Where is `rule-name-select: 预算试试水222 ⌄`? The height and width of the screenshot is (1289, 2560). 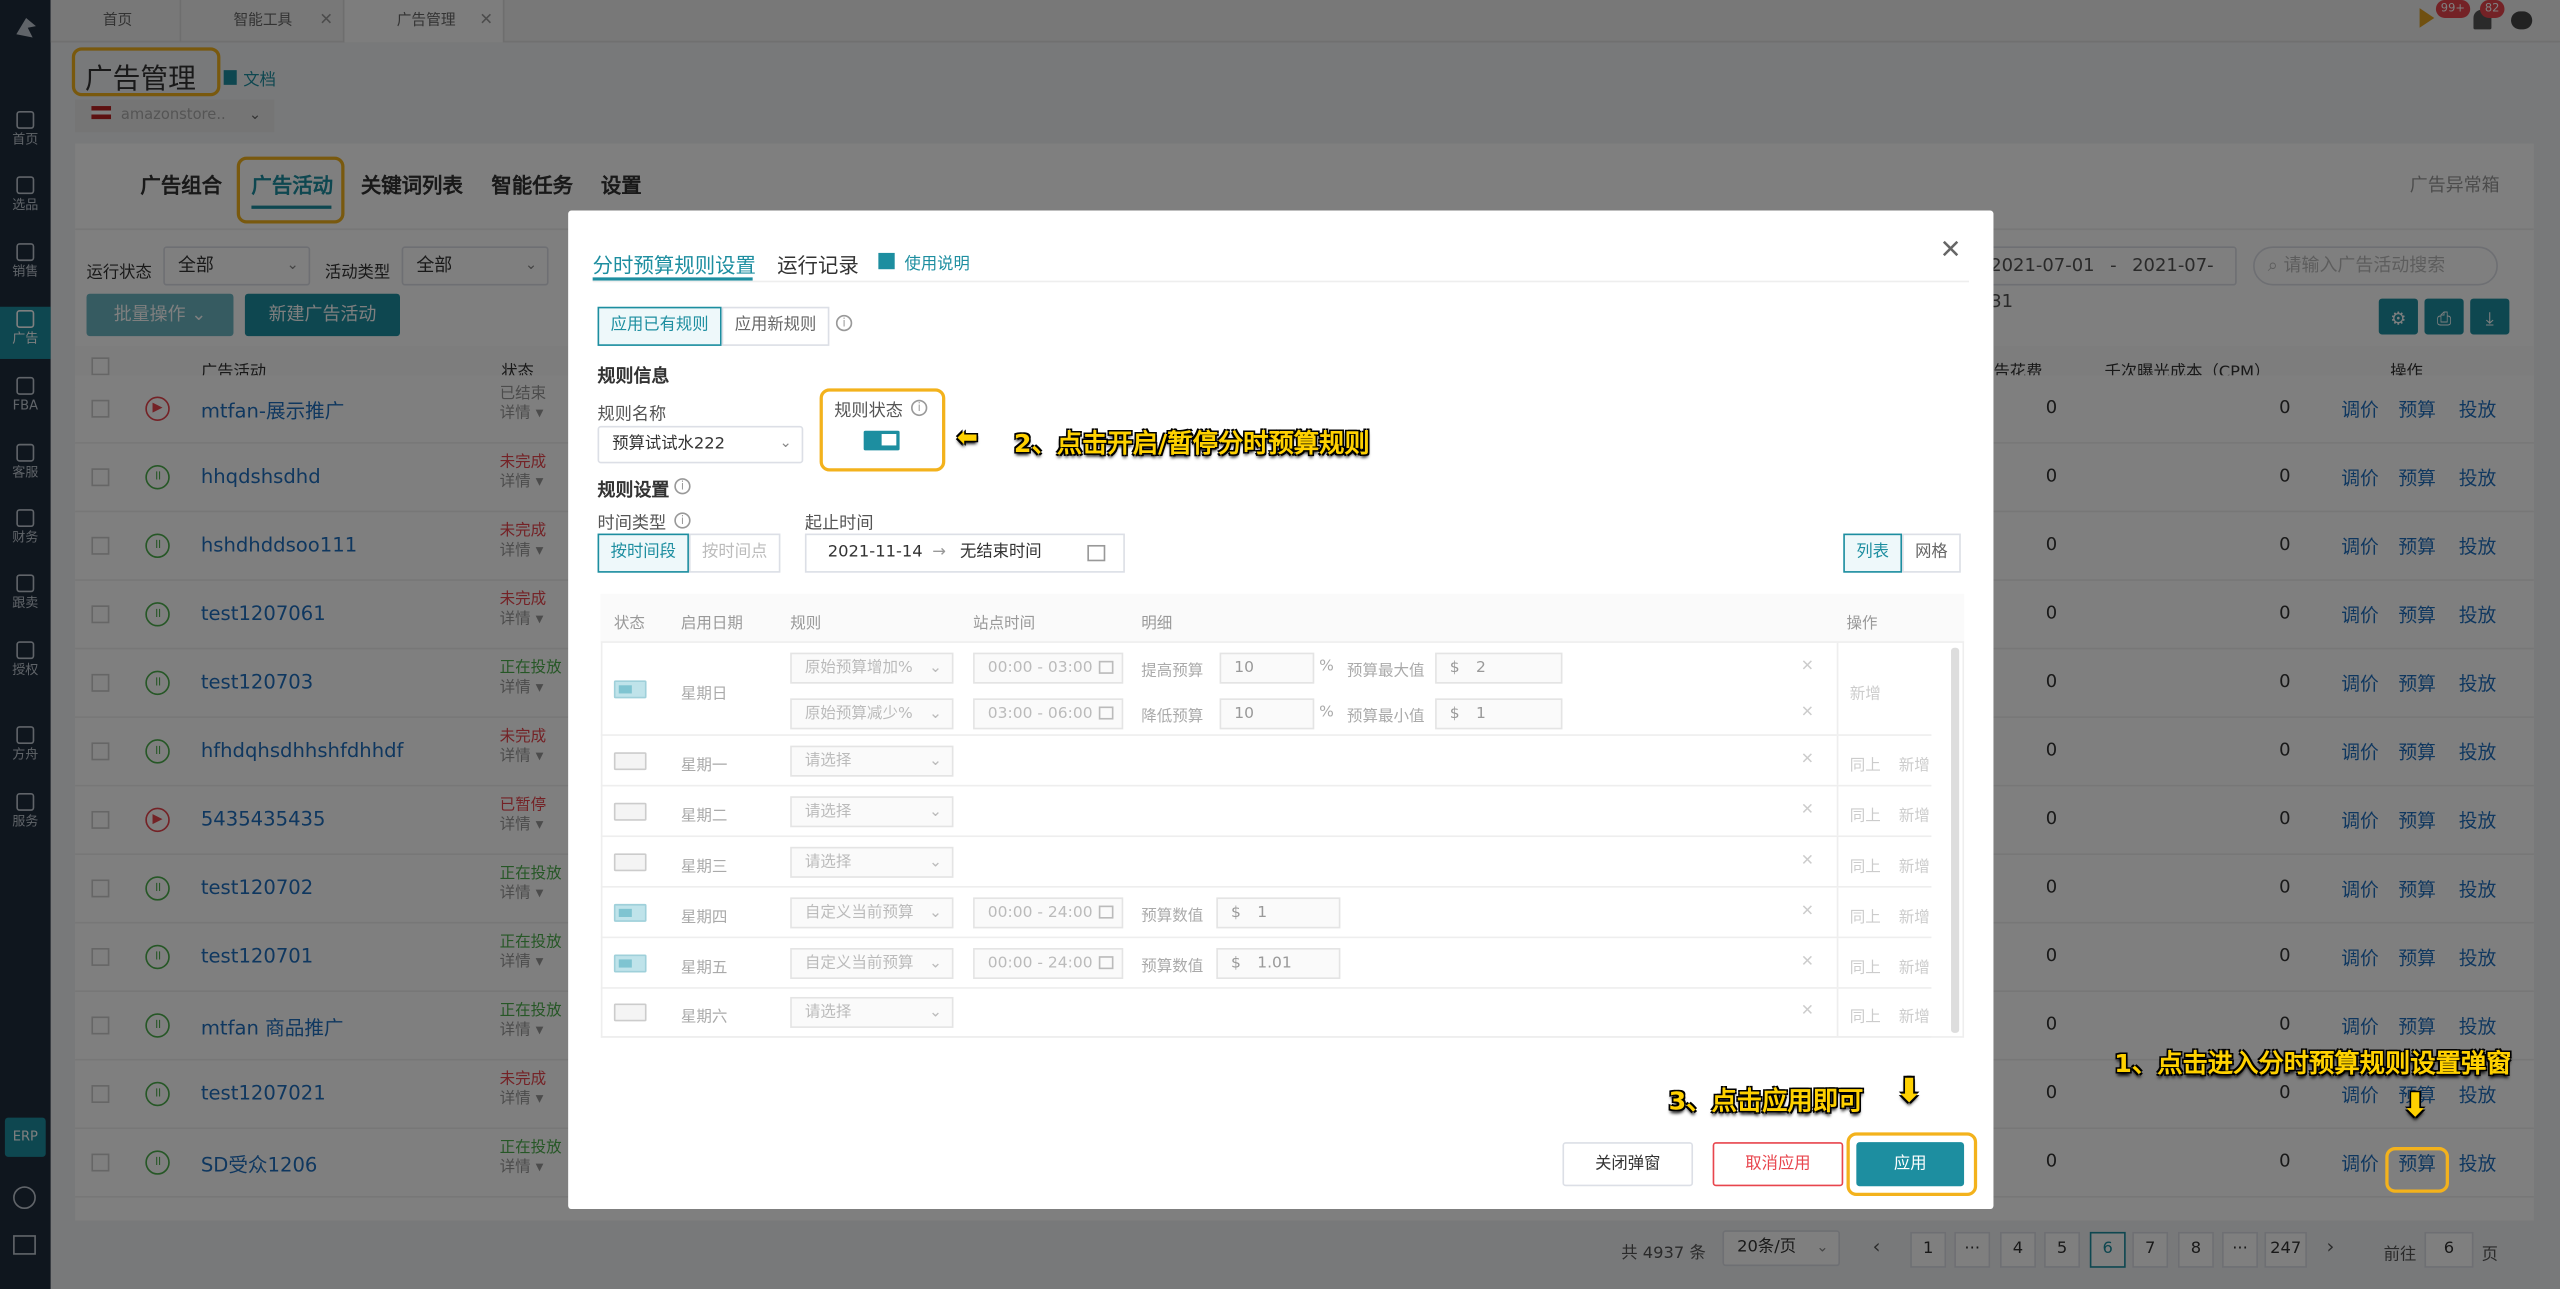
rule-name-select: 预算试试水222 ⌄ is located at coordinates (700, 444).